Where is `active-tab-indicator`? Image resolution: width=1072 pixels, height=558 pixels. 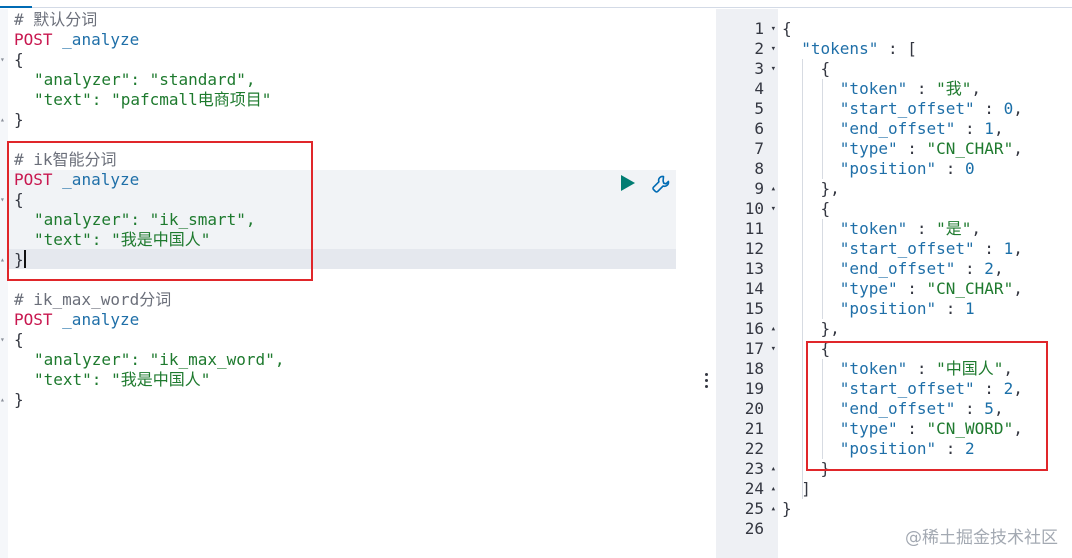 active-tab-indicator is located at coordinates (16, 7).